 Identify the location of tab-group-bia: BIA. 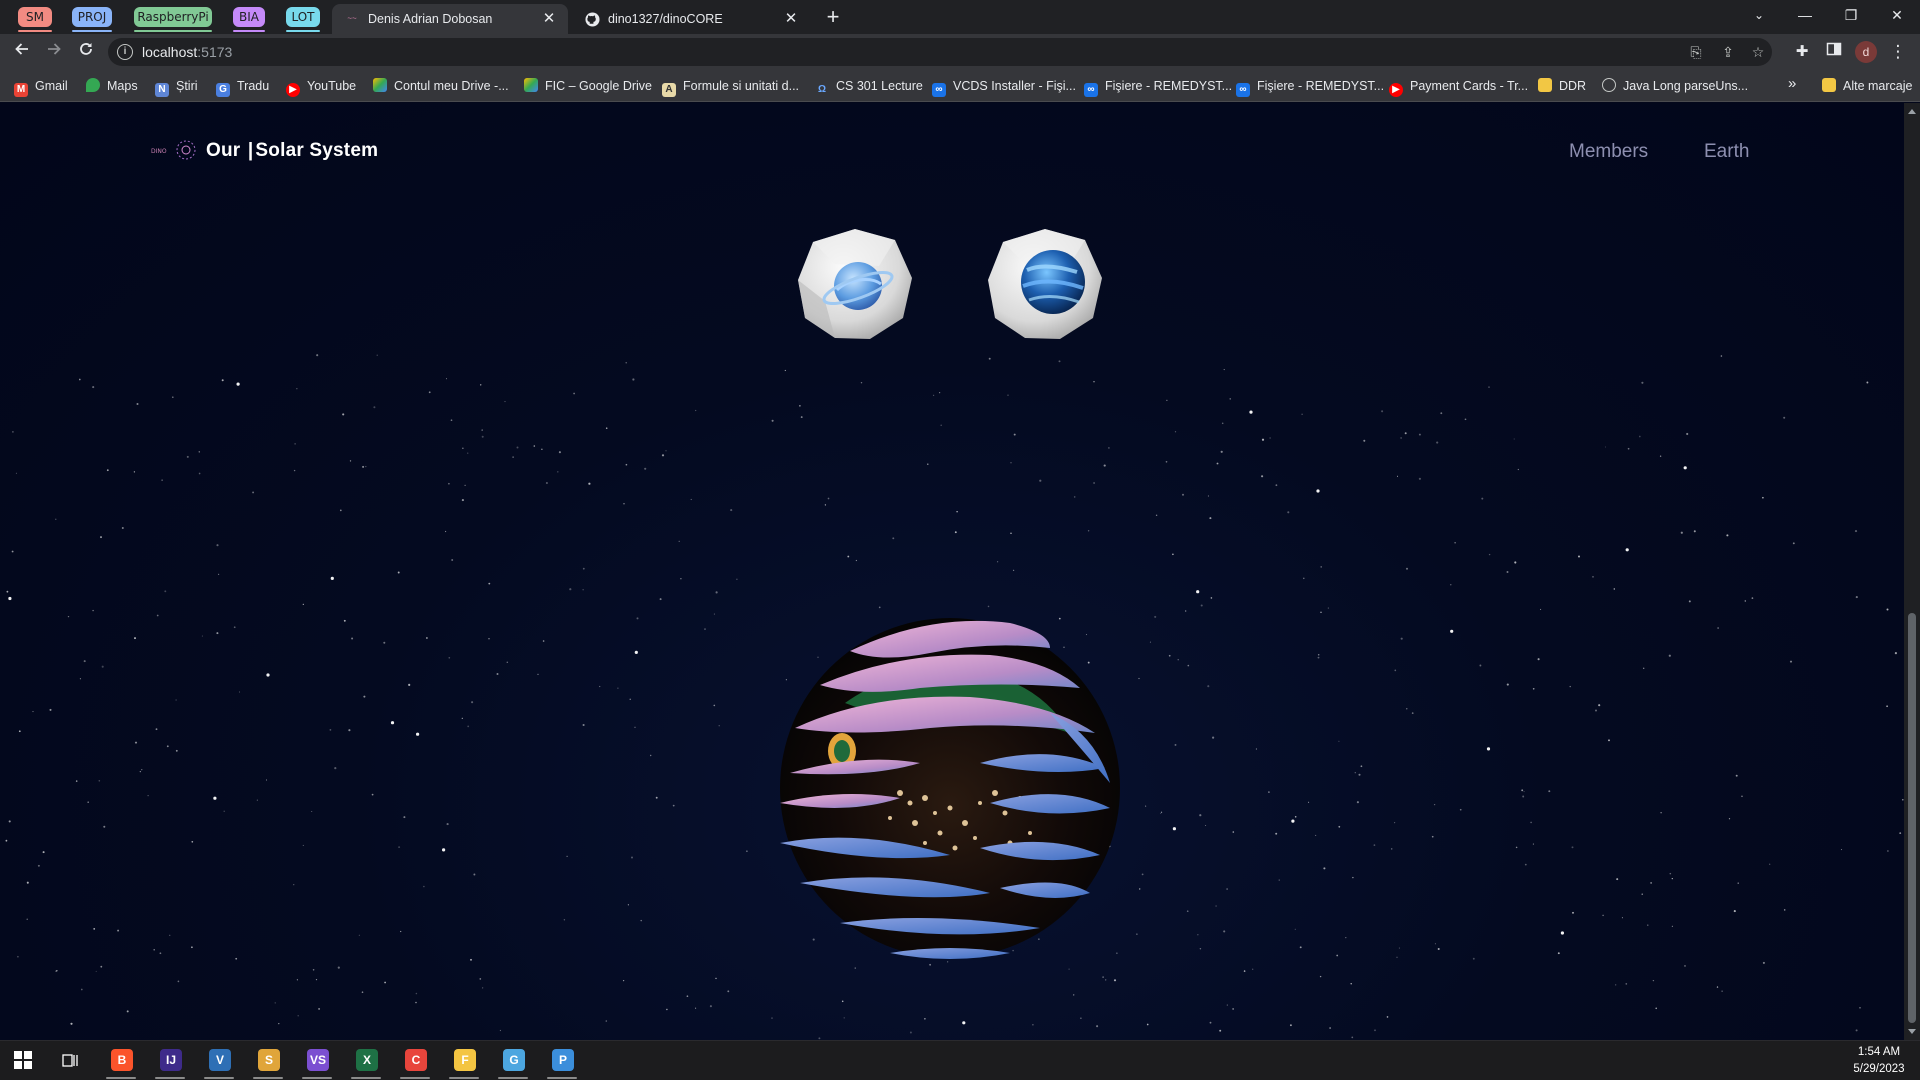
(249, 19).